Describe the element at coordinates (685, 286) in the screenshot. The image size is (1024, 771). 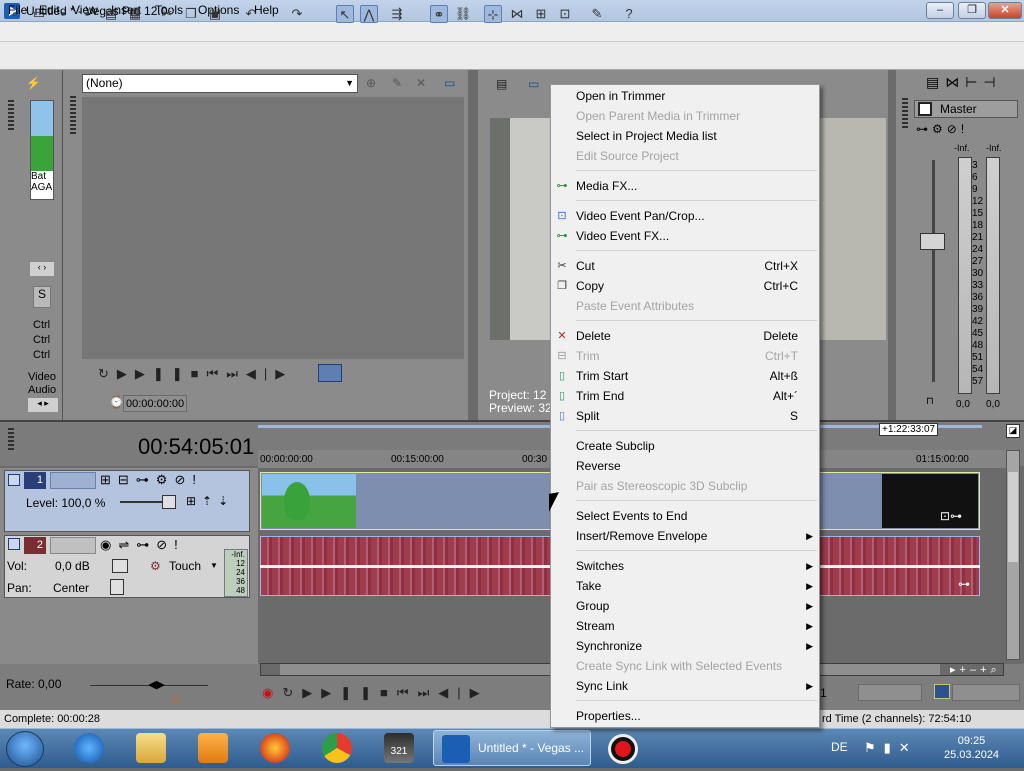
I see `menu-item-copy: ❐ Copy Ctrl+C` at that location.